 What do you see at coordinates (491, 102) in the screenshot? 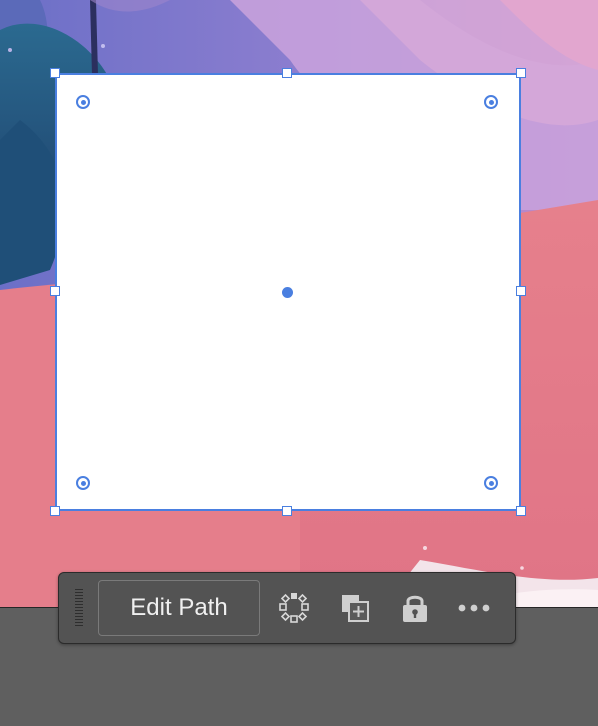
I see `corner-radius-widget-top-right` at bounding box center [491, 102].